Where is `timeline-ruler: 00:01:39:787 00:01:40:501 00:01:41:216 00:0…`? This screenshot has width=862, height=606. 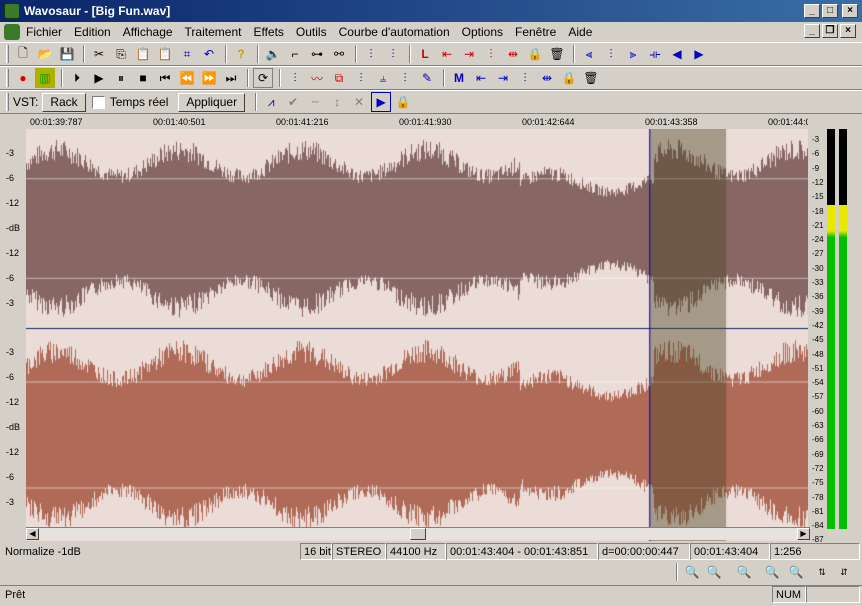
timeline-ruler: 00:01:39:787 00:01:40:501 00:01:41:216 00:0… is located at coordinates (418, 122).